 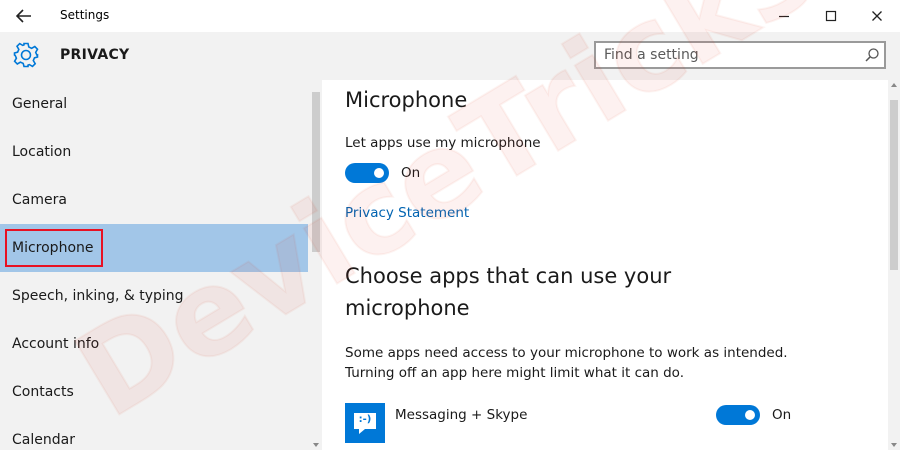 I want to click on minimize-button, so click(x=784, y=16).